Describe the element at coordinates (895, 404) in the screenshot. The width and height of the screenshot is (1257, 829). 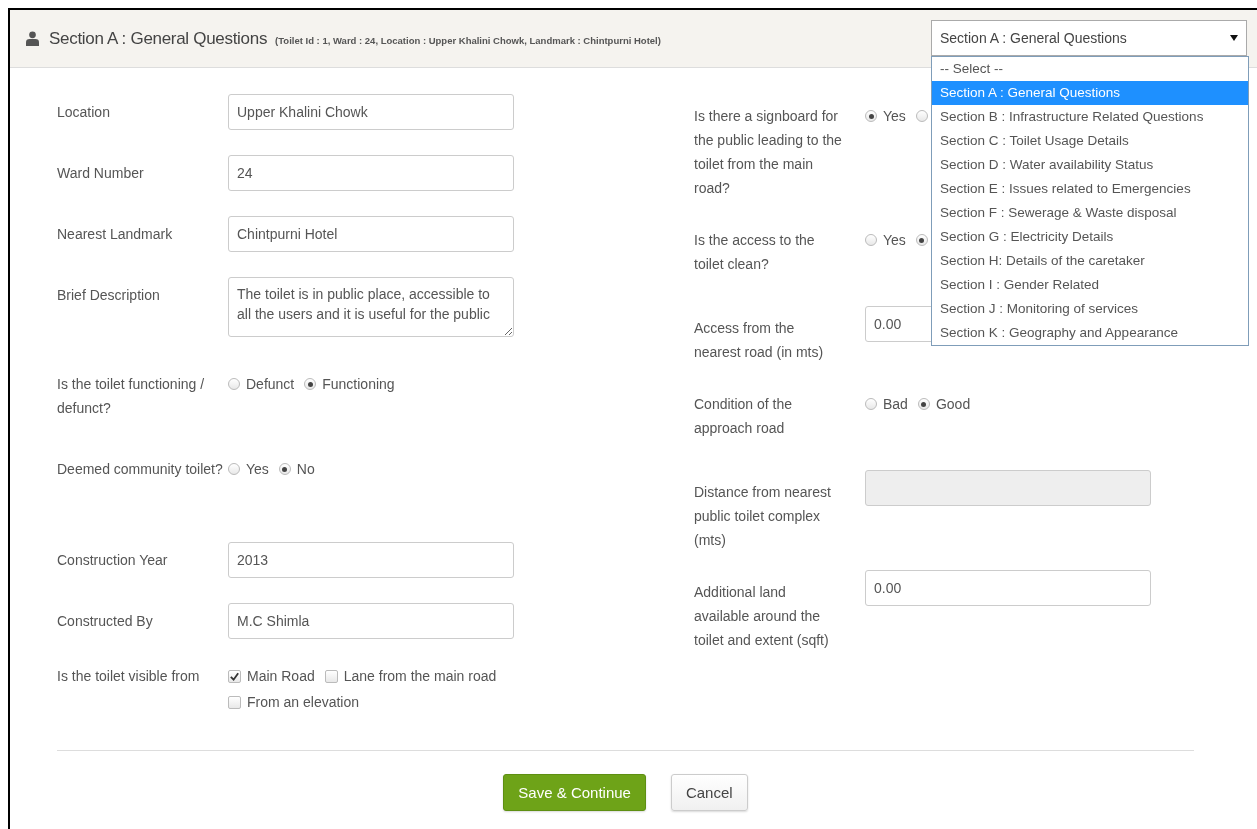
I see `radio-label: Bad` at that location.